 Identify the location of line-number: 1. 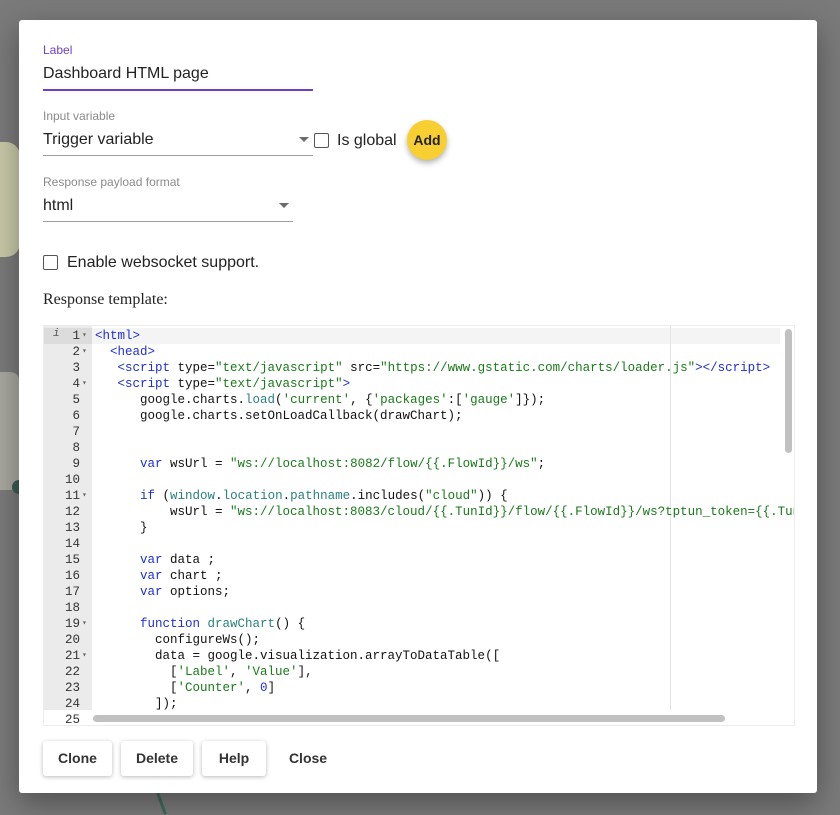
(76, 336).